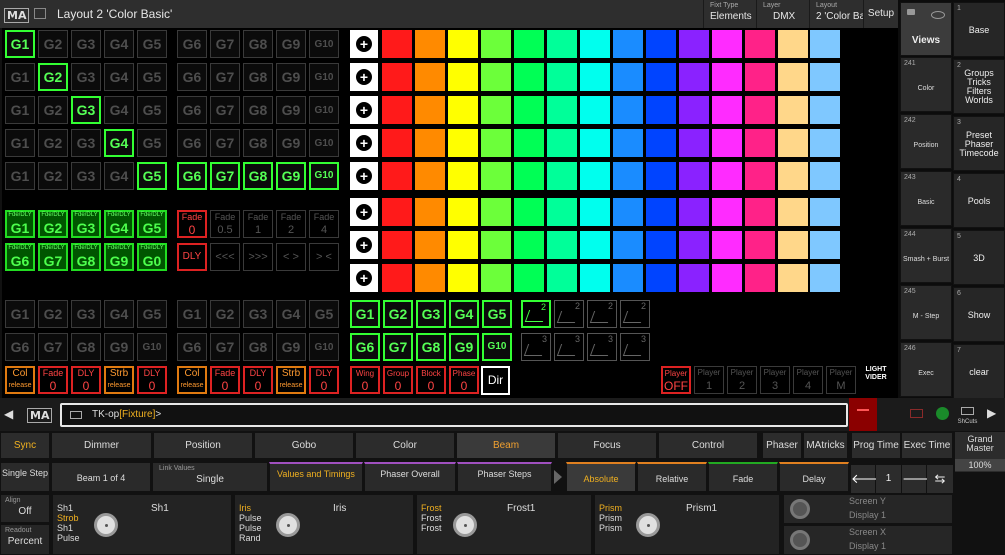 The height and width of the screenshot is (555, 1005). What do you see at coordinates (365, 380) in the screenshot?
I see `phaser-param-button: Wing 0` at bounding box center [365, 380].